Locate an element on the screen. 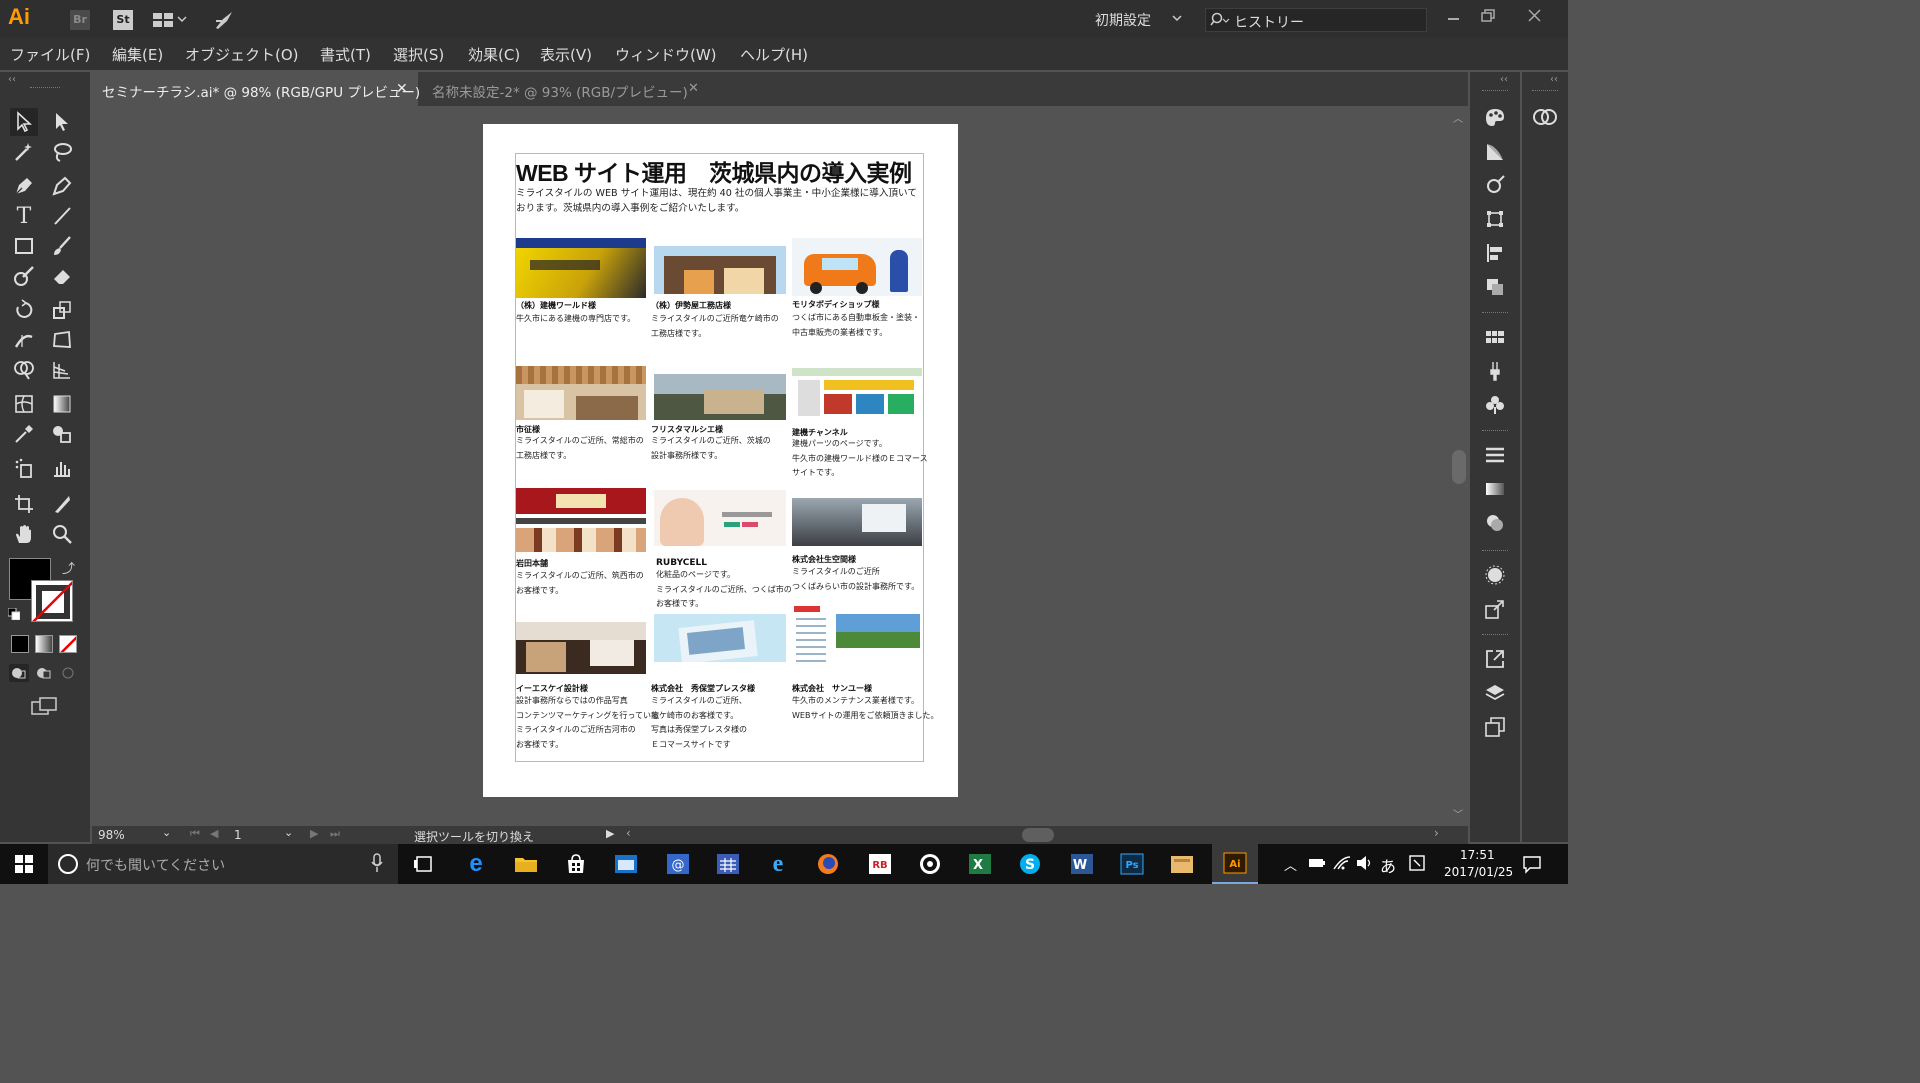 The height and width of the screenshot is (1083, 1920). case-description: つくば市にある自動車板金・塗装・ 中古車販売の業者様です。 is located at coordinates (856, 325).